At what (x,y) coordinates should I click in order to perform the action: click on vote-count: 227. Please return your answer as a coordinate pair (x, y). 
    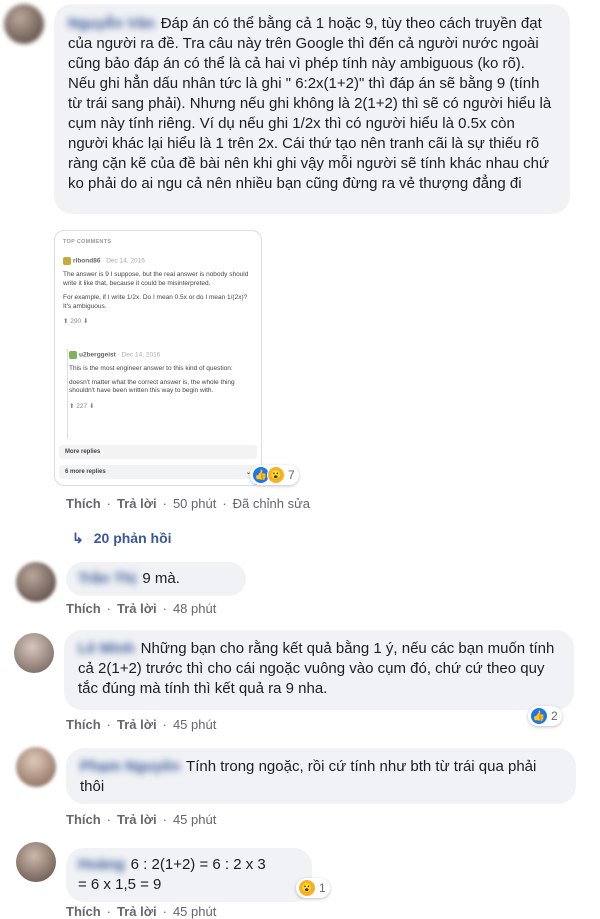
    Looking at the image, I should click on (82, 406).